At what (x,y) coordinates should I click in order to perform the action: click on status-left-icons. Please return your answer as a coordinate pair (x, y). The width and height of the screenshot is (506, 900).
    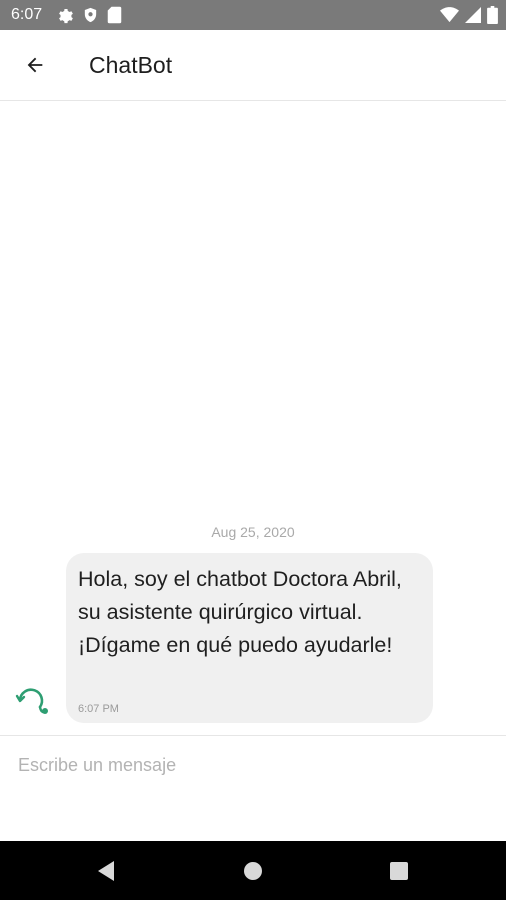
    Looking at the image, I should click on (89, 15).